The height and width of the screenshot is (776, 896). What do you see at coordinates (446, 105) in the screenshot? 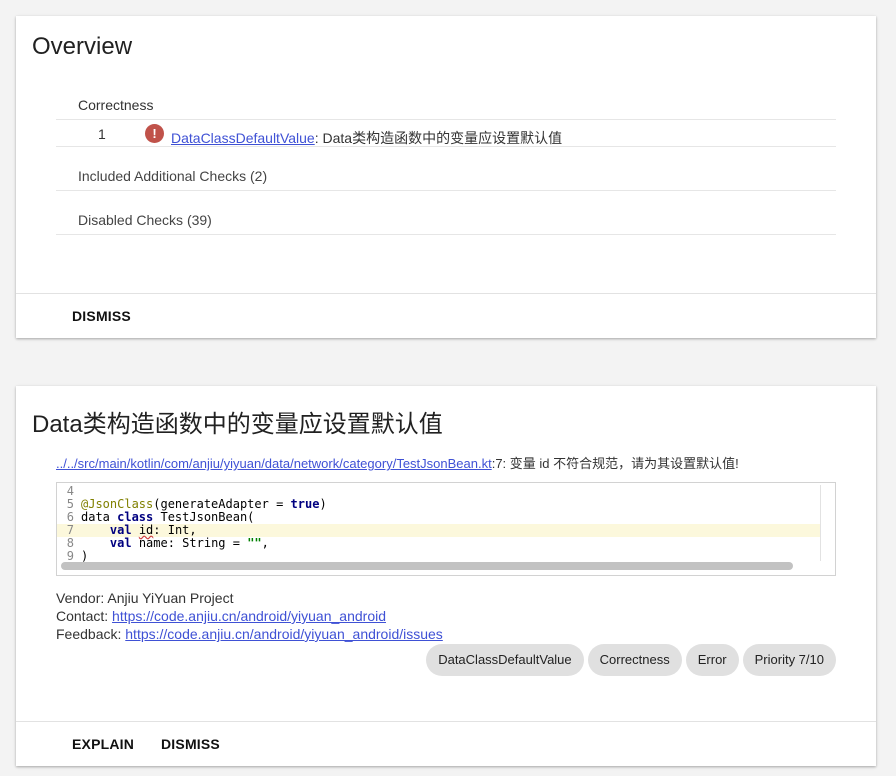
I see `category-header: Correctness` at bounding box center [446, 105].